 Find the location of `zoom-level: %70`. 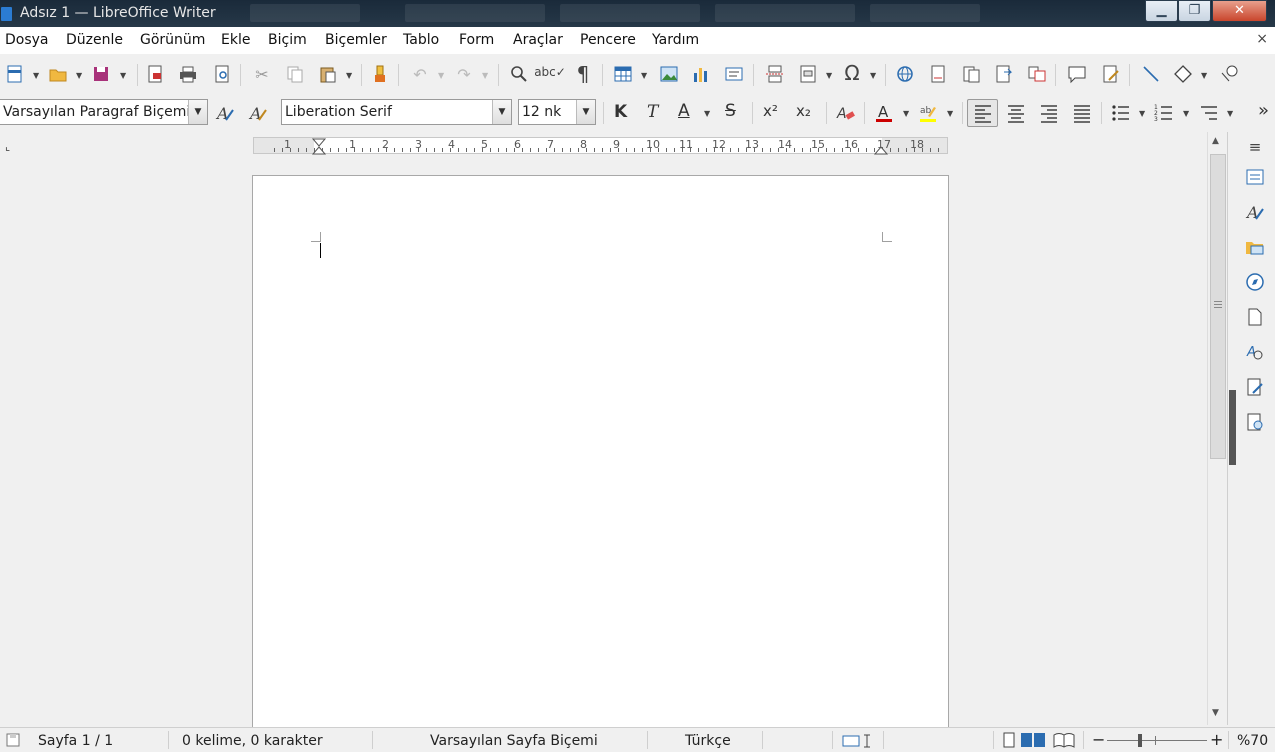

zoom-level: %70 is located at coordinates (1252, 741).